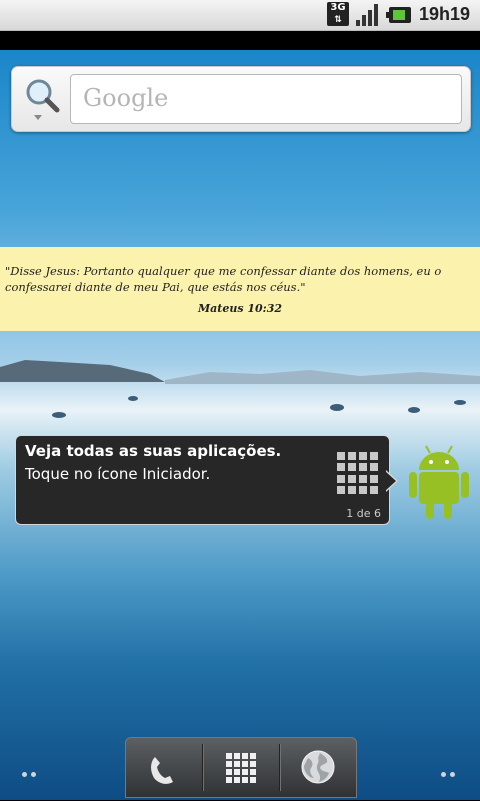  Describe the element at coordinates (240, 372) in the screenshot. I see `wallpaper-mountains` at that location.